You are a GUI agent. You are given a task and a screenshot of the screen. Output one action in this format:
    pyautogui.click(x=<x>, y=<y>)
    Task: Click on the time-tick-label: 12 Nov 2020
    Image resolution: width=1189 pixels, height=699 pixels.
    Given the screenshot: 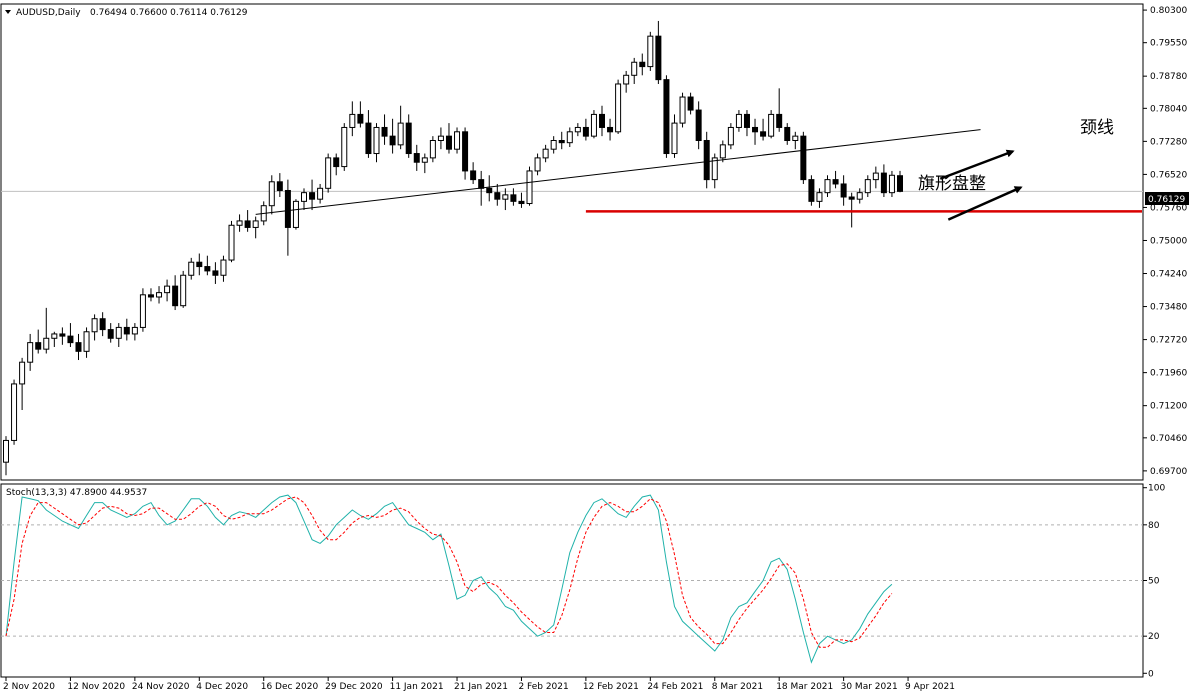 What is the action you would take?
    pyautogui.click(x=96, y=687)
    